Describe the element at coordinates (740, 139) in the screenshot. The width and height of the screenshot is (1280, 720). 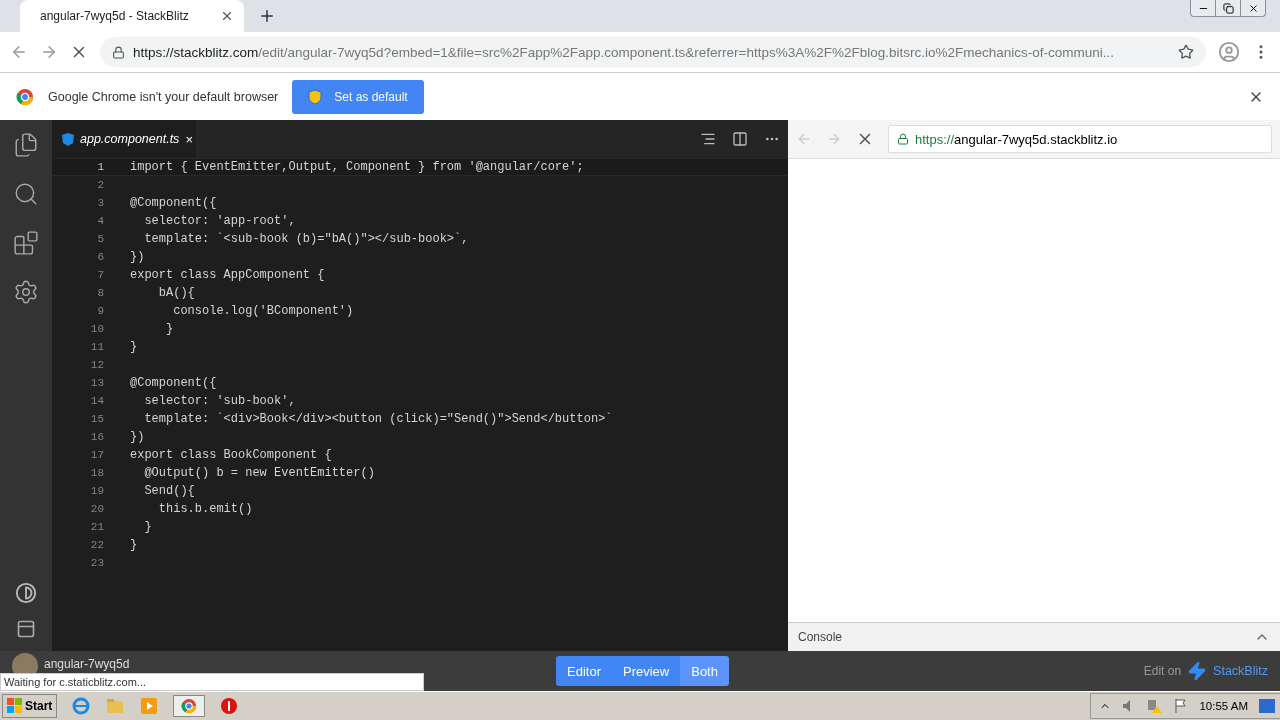
I see `split-icon` at that location.